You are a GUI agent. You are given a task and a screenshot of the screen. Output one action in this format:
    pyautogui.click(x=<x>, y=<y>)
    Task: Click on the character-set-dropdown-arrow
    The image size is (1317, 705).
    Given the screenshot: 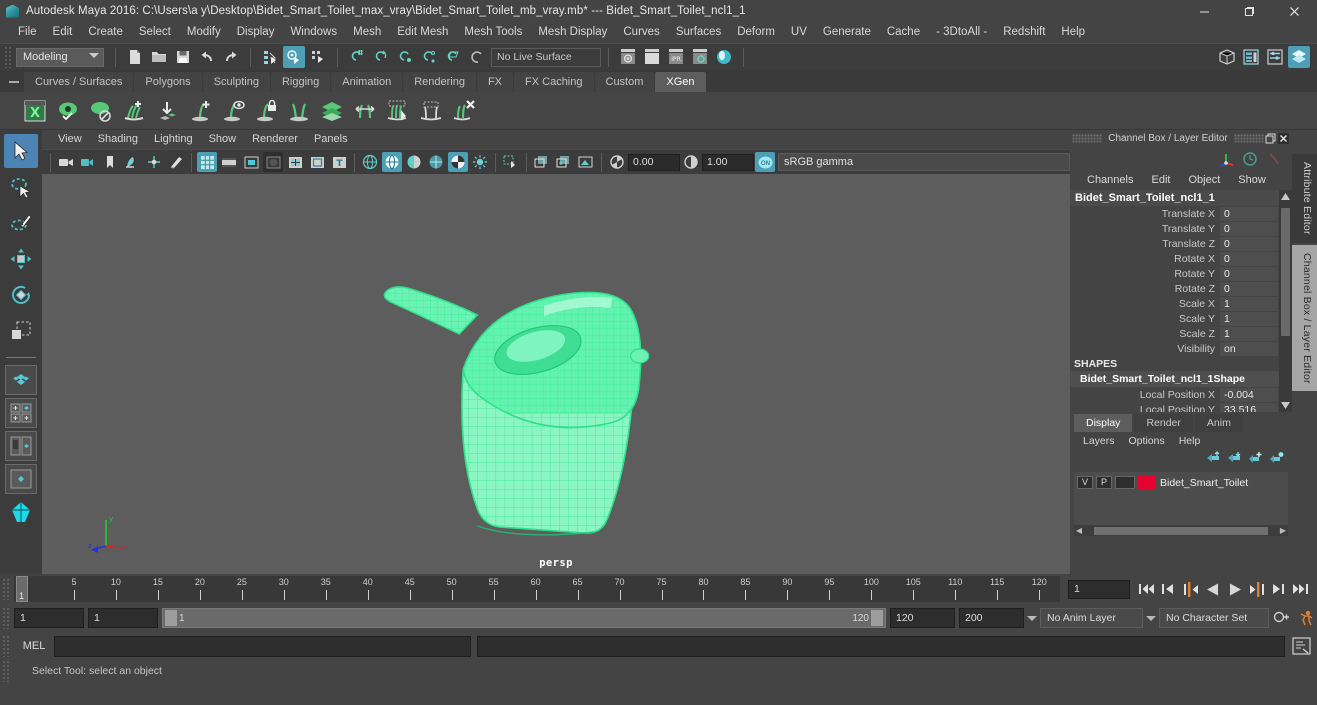 What is the action you would take?
    pyautogui.click(x=1151, y=618)
    